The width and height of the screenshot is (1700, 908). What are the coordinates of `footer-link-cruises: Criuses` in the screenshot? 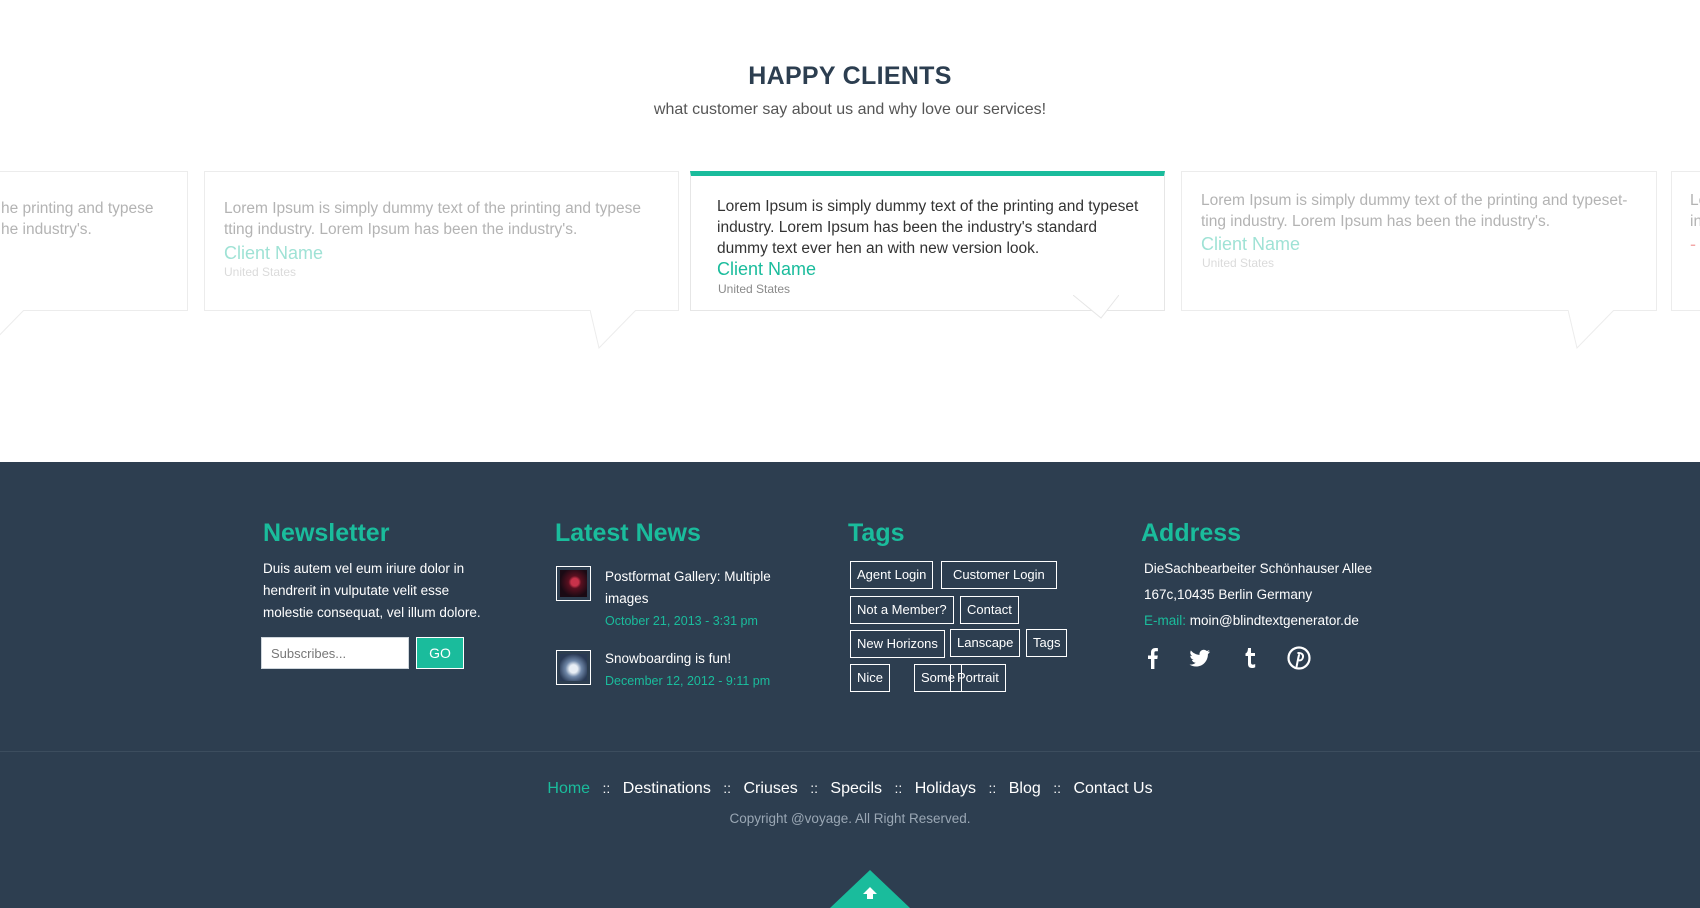 It's located at (771, 788).